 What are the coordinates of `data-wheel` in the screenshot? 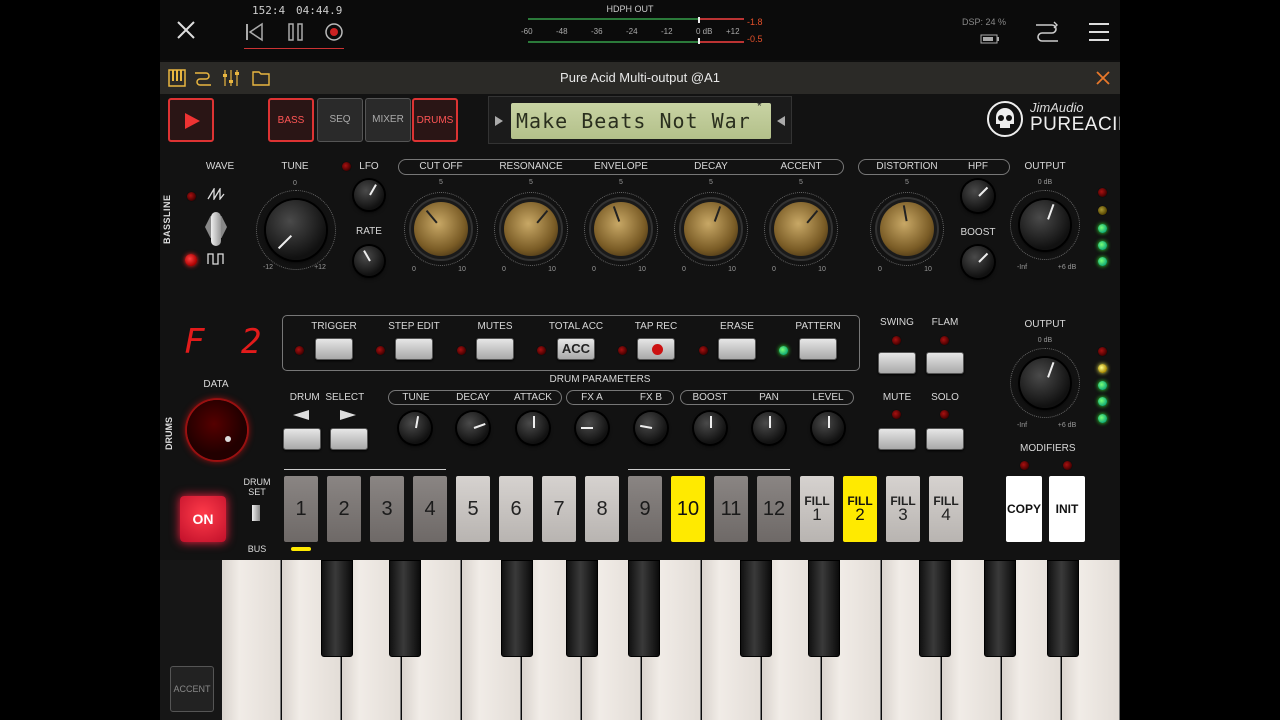 It's located at (217, 430).